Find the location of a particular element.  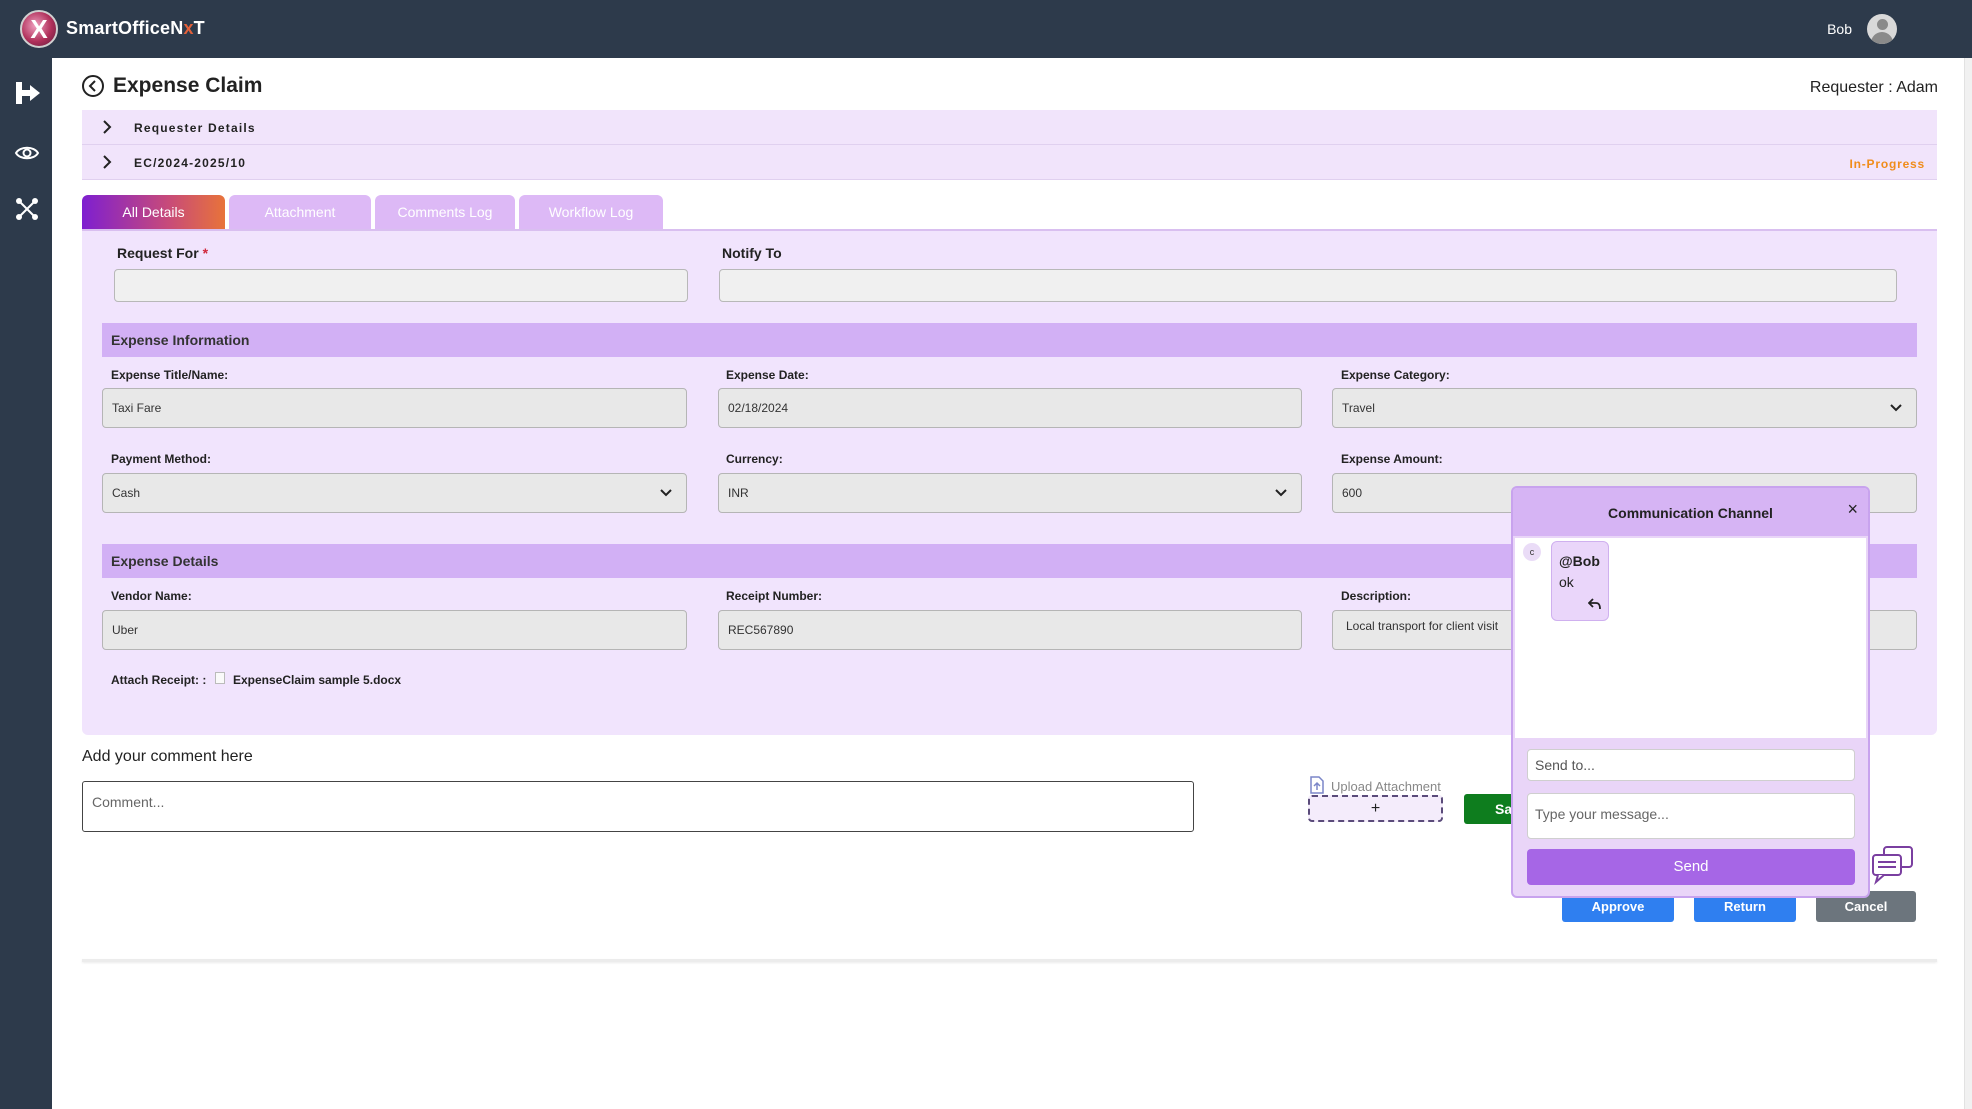

expense-title-value: Taxi Fare is located at coordinates (137, 408).